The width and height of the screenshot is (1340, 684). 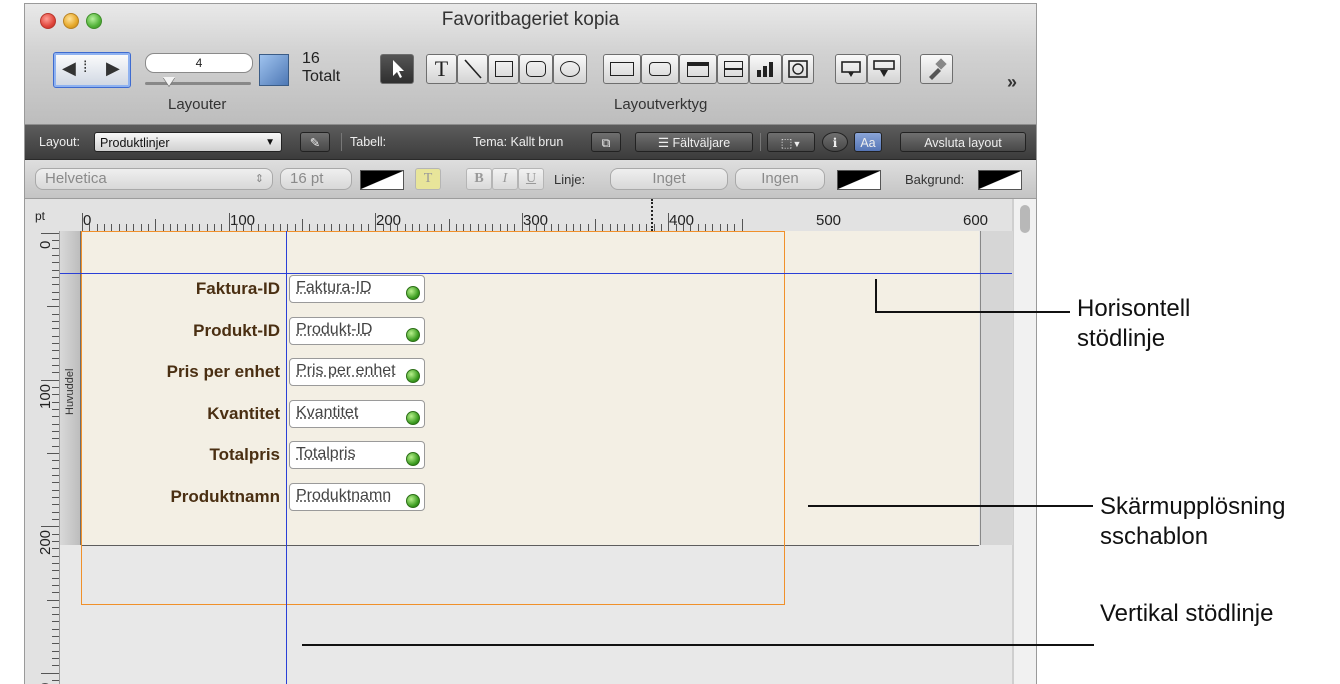 I want to click on next-layout-icon: ▶, so click(x=113, y=68).